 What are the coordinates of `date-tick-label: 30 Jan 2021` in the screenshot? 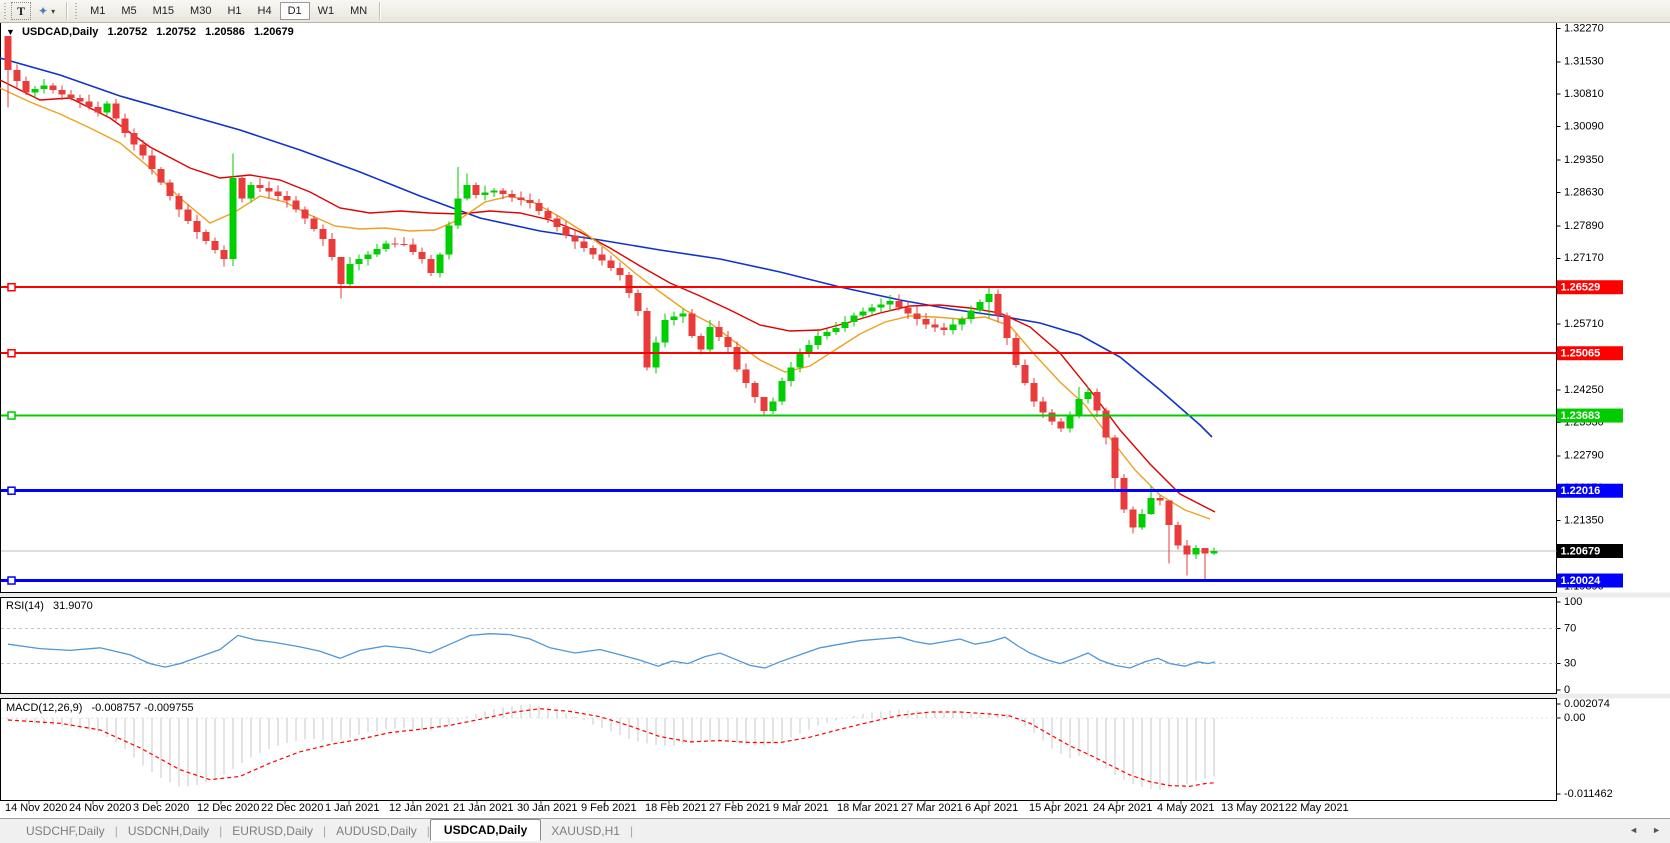 It's located at (547, 808).